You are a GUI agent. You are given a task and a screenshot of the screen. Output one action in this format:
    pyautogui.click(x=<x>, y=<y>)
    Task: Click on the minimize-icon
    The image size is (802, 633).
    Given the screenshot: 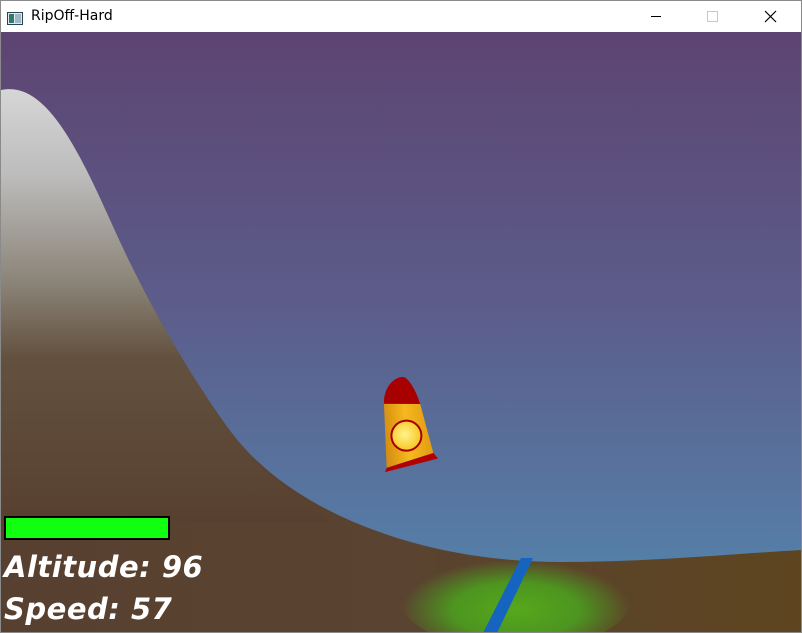 What is the action you would take?
    pyautogui.click(x=656, y=16)
    